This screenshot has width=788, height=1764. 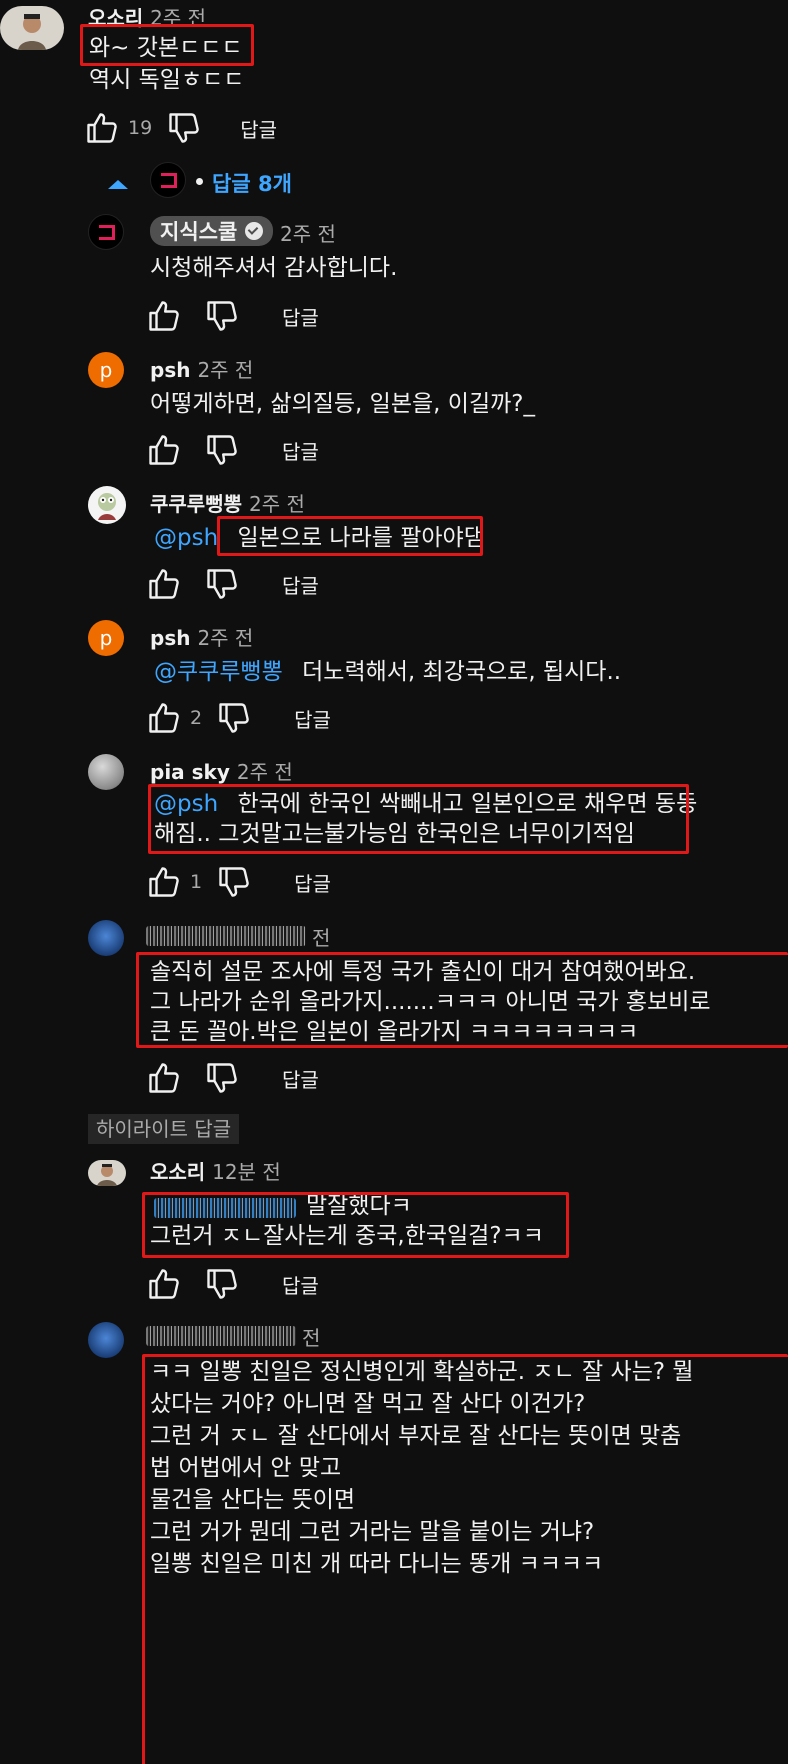 What do you see at coordinates (252, 183) in the screenshot?
I see `replies-count-label: 답글 8개` at bounding box center [252, 183].